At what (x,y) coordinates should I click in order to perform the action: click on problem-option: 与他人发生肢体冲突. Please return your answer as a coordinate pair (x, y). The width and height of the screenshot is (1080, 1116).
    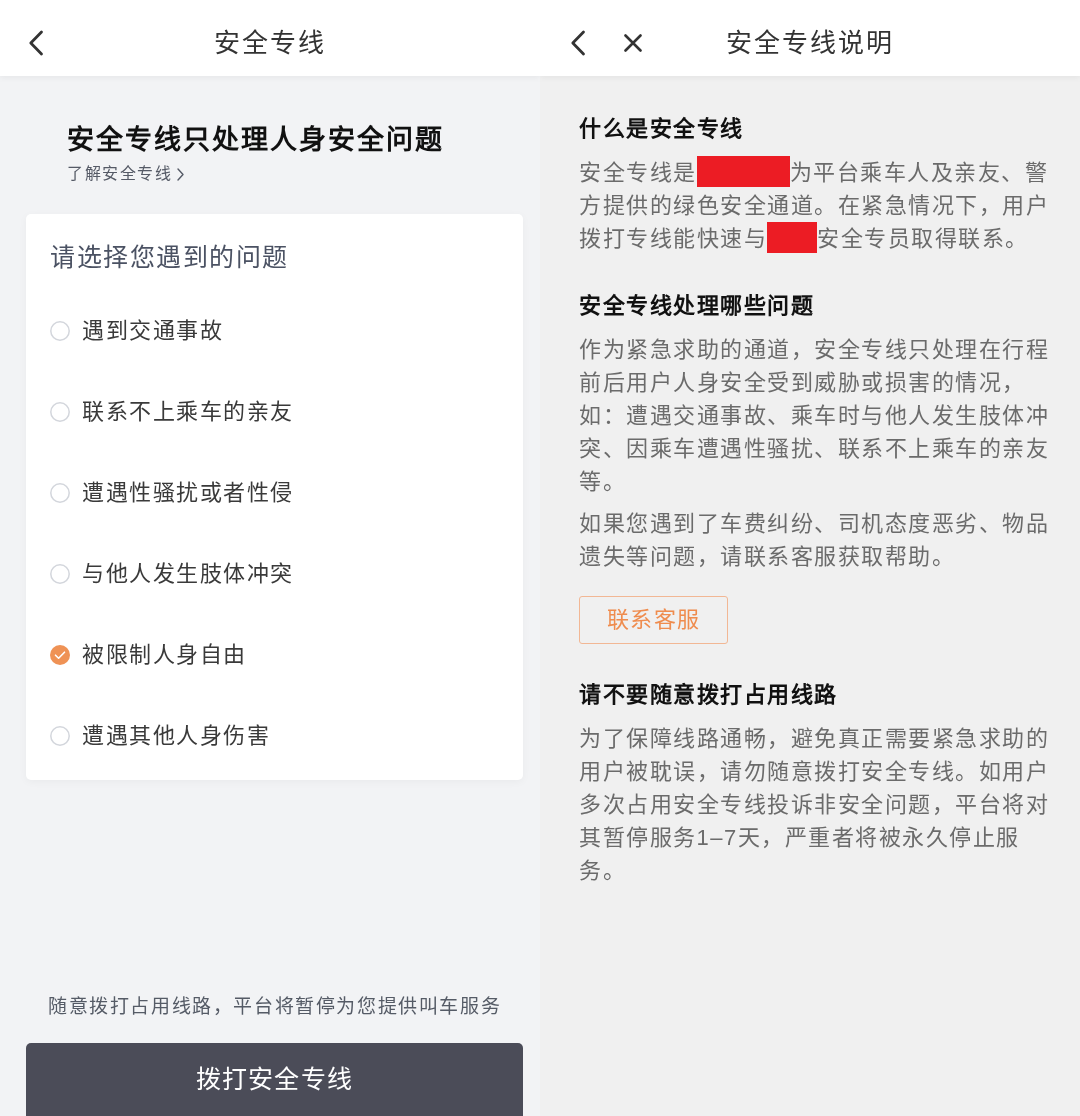
    Looking at the image, I should click on (172, 573).